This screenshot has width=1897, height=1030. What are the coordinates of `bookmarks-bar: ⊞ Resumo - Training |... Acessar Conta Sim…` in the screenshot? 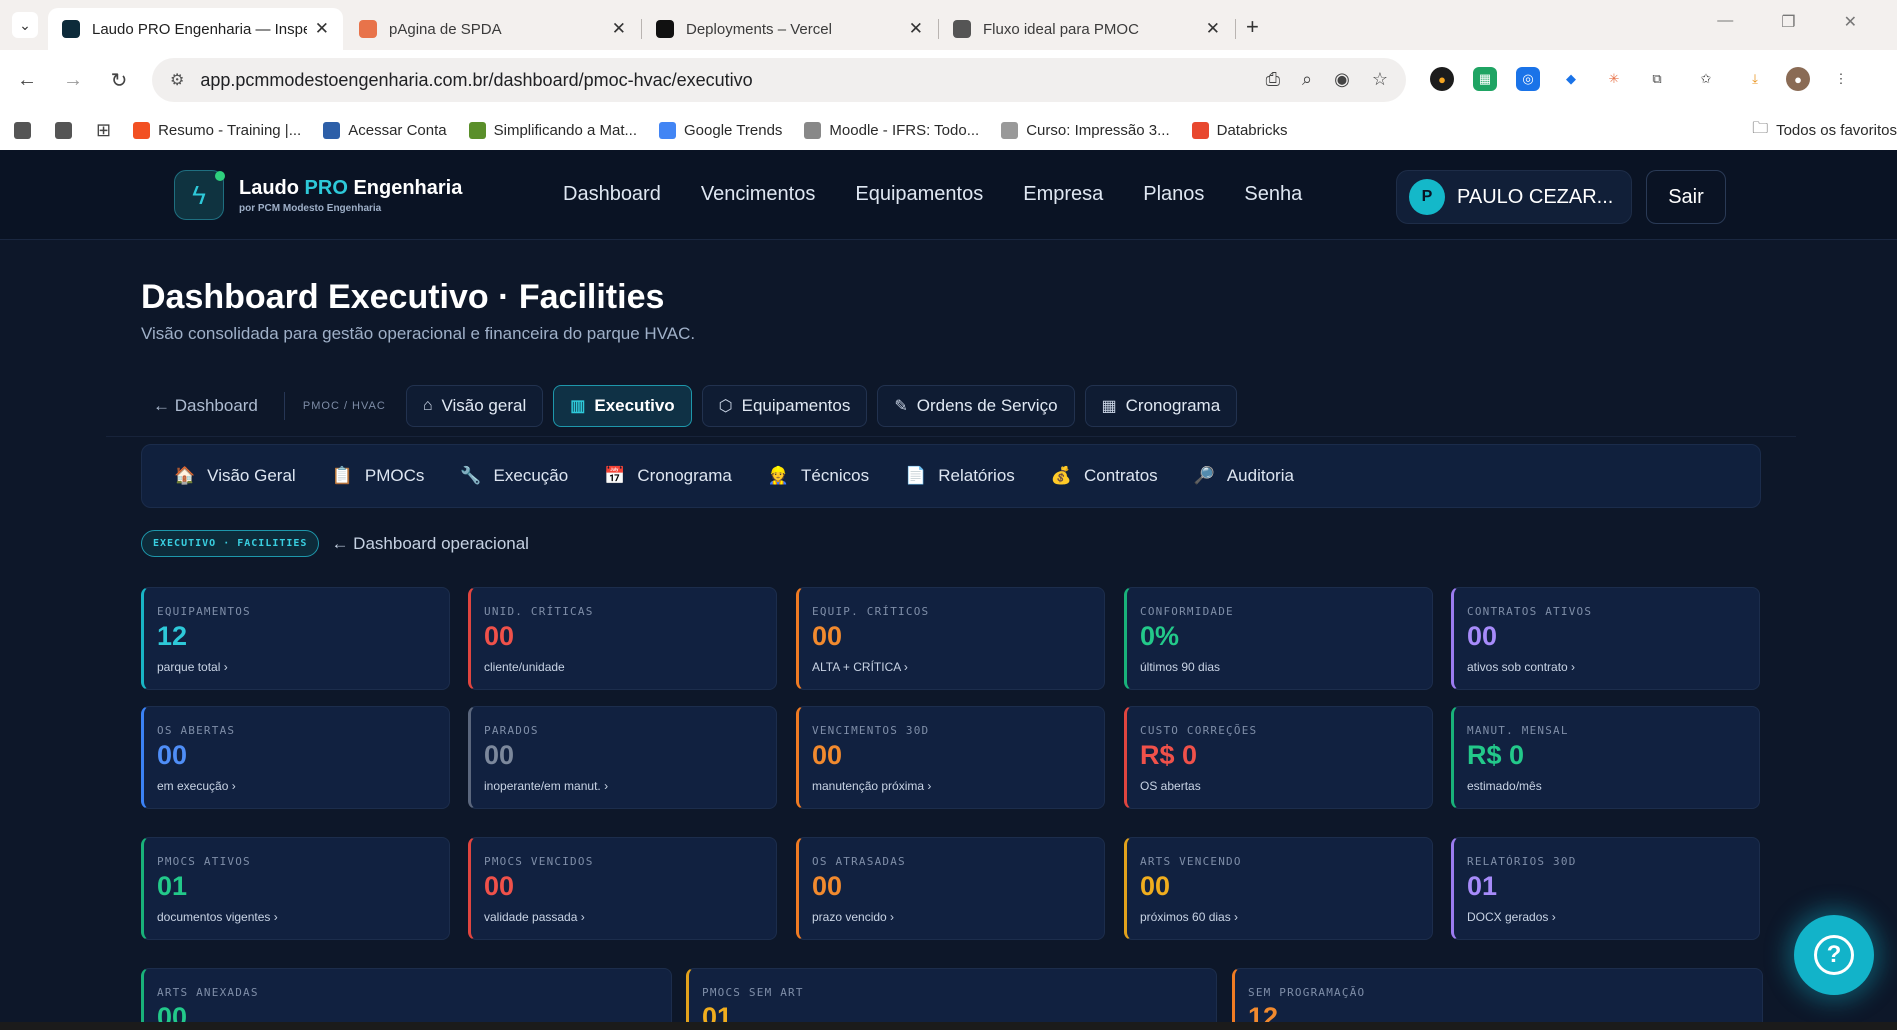 It's located at (948, 130).